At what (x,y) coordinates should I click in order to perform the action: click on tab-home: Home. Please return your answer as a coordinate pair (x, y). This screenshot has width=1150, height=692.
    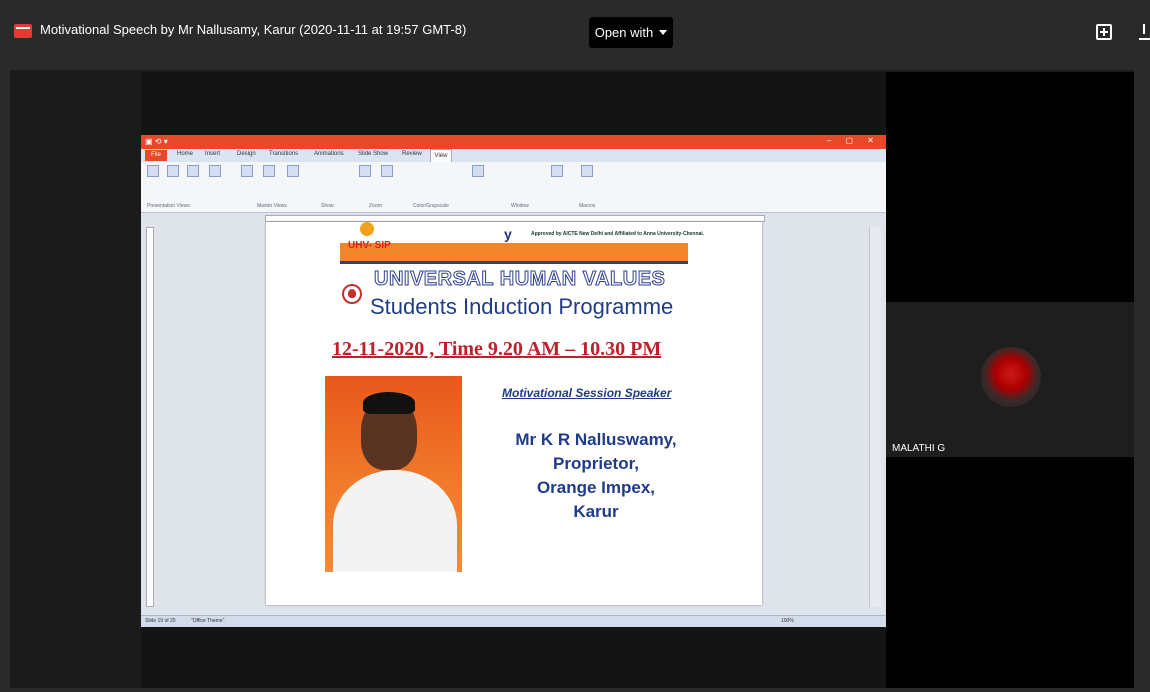
    Looking at the image, I should click on (185, 154).